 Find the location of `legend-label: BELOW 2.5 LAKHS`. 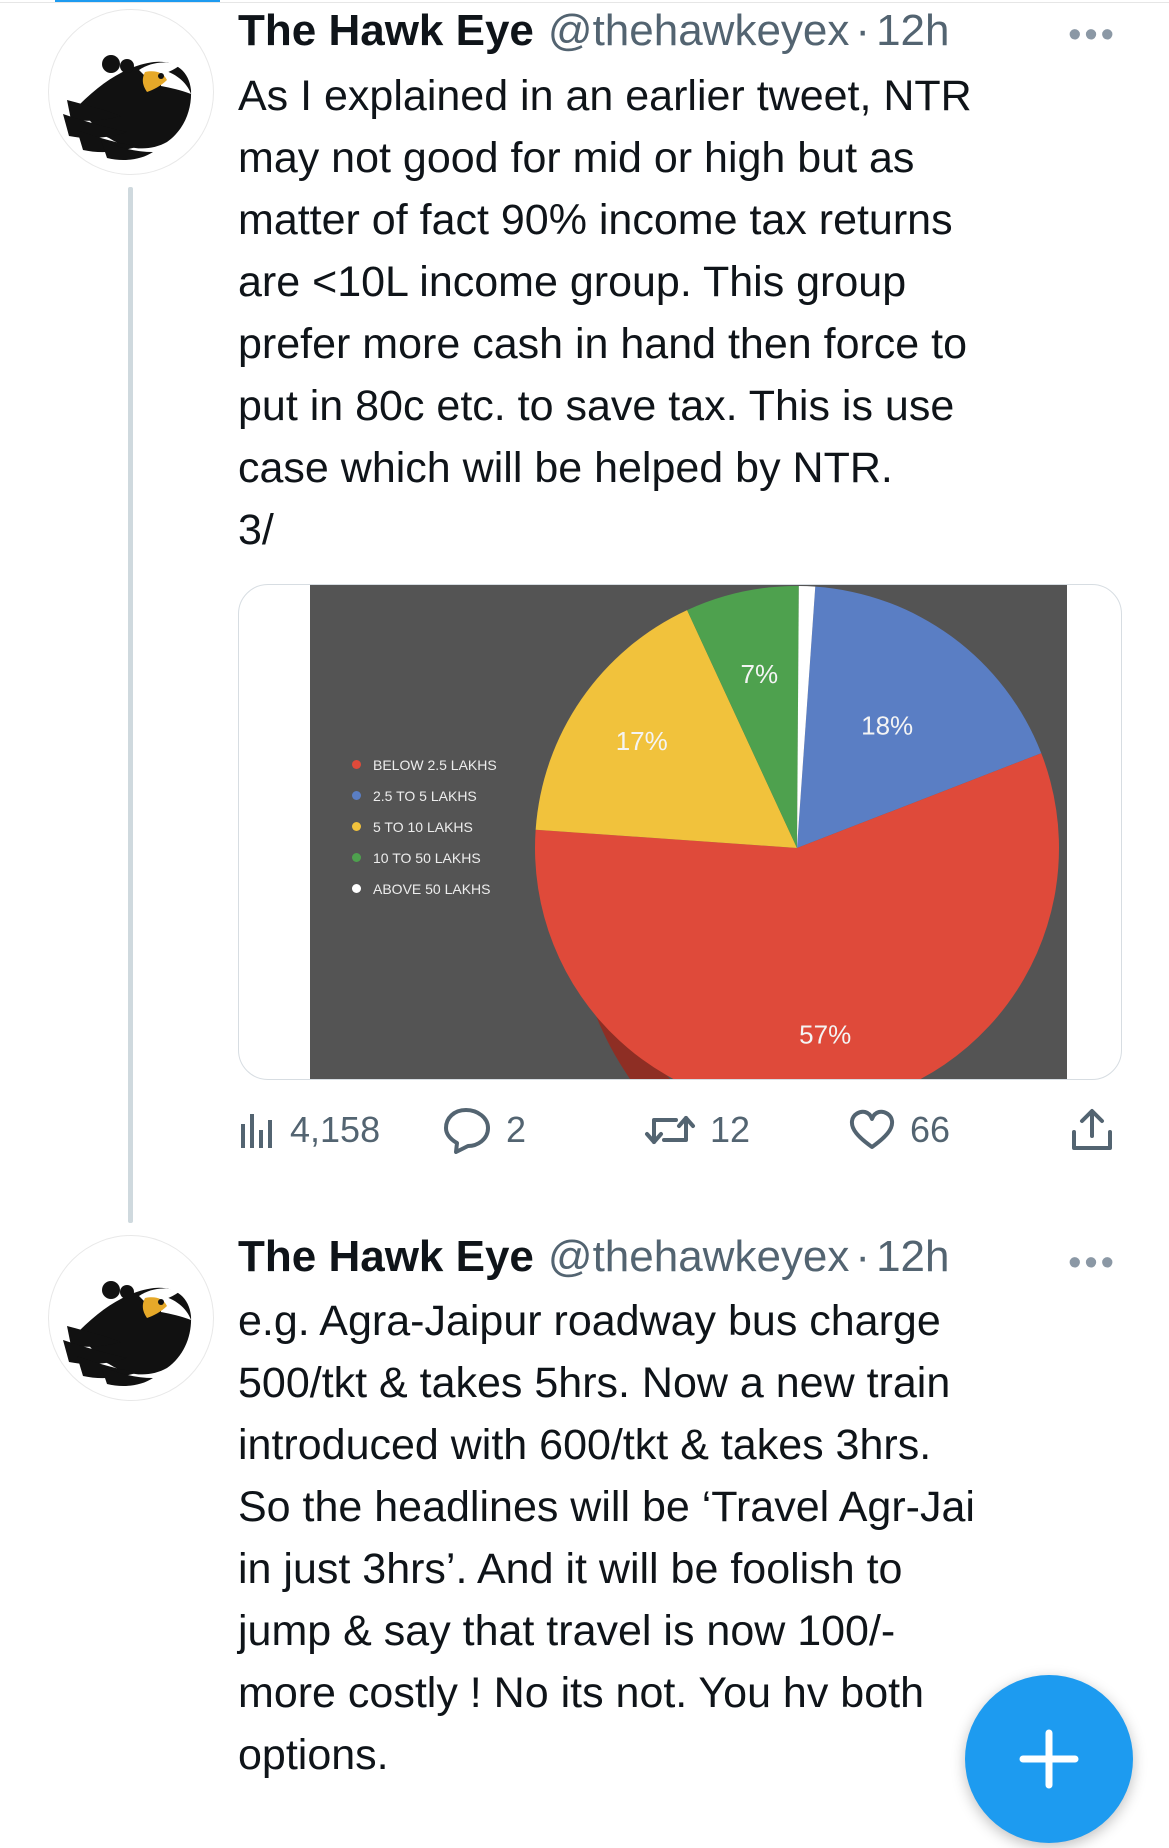

legend-label: BELOW 2.5 LAKHS is located at coordinates (435, 764).